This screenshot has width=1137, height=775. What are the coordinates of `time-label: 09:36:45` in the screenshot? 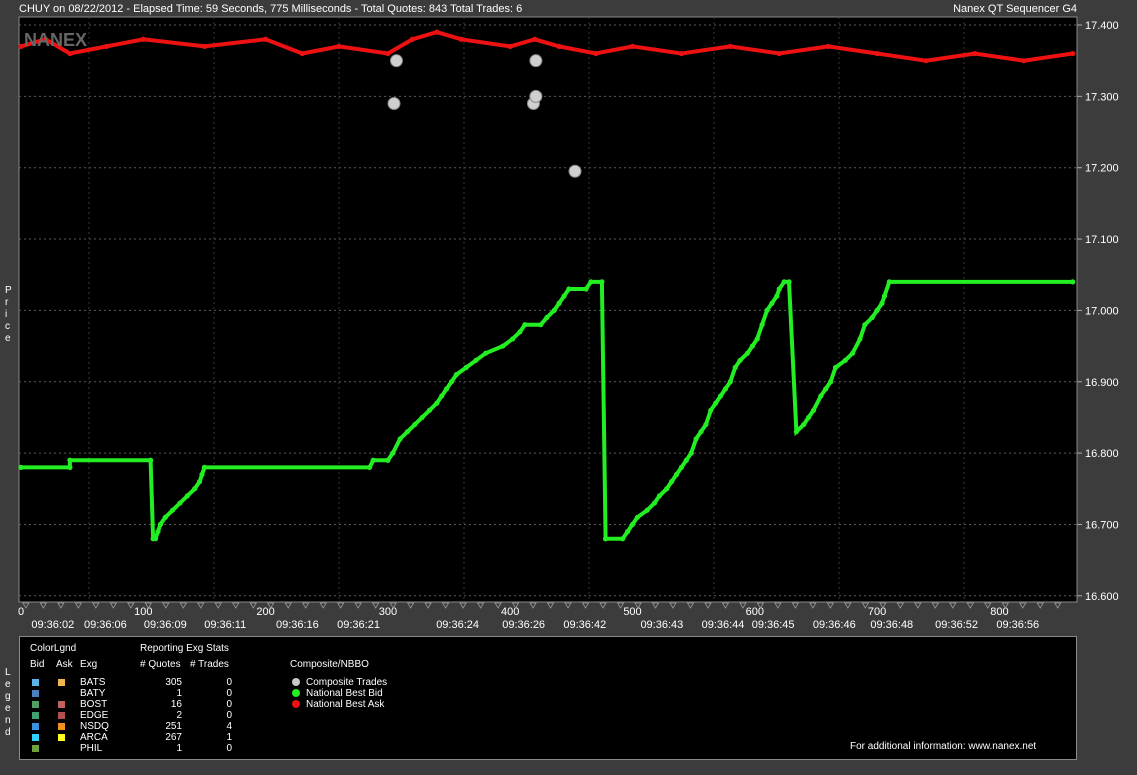 It's located at (773, 625).